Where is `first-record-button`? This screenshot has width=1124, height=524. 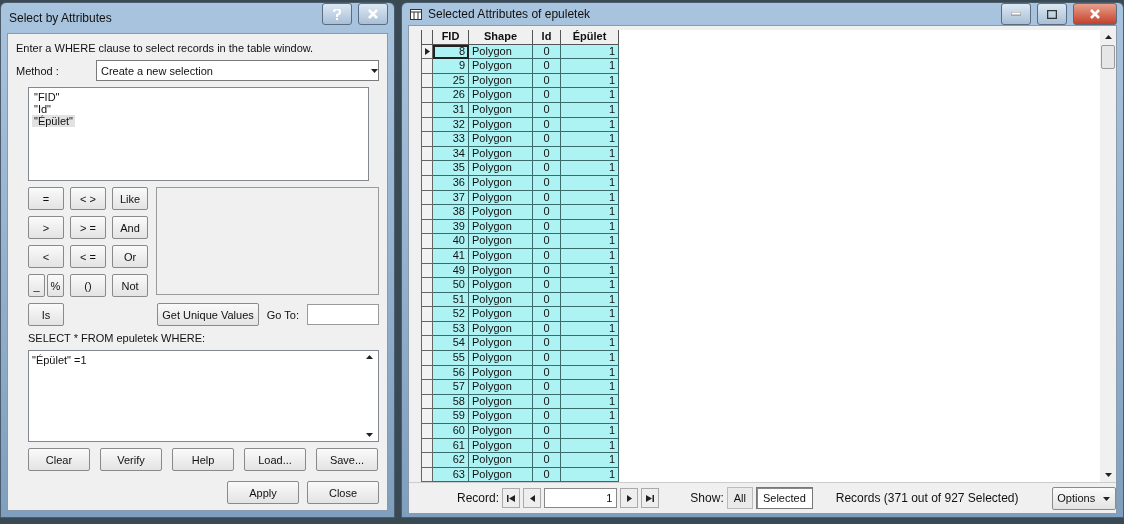
first-record-button is located at coordinates (511, 498).